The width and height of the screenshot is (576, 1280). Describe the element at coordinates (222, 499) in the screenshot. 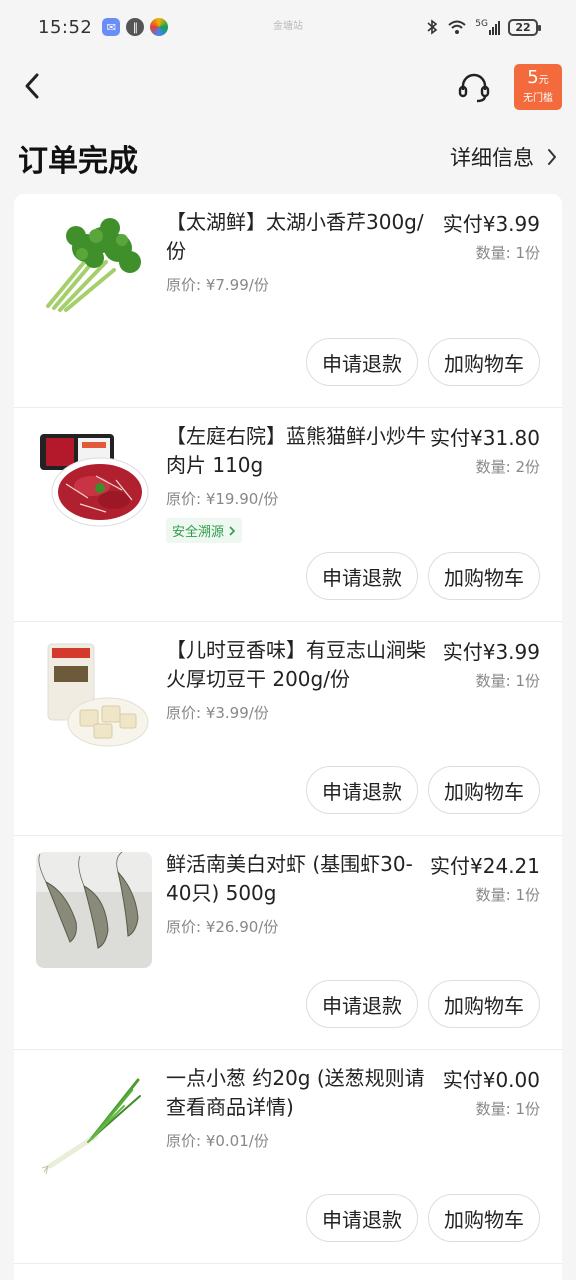

I see `original-price: 原价: ¥19.90/份` at that location.